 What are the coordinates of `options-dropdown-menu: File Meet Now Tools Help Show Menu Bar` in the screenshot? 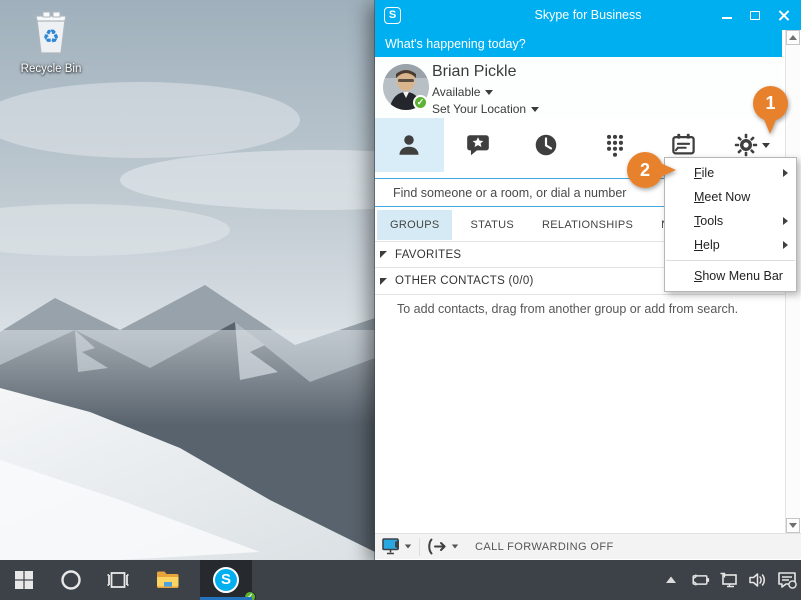 It's located at (730, 224).